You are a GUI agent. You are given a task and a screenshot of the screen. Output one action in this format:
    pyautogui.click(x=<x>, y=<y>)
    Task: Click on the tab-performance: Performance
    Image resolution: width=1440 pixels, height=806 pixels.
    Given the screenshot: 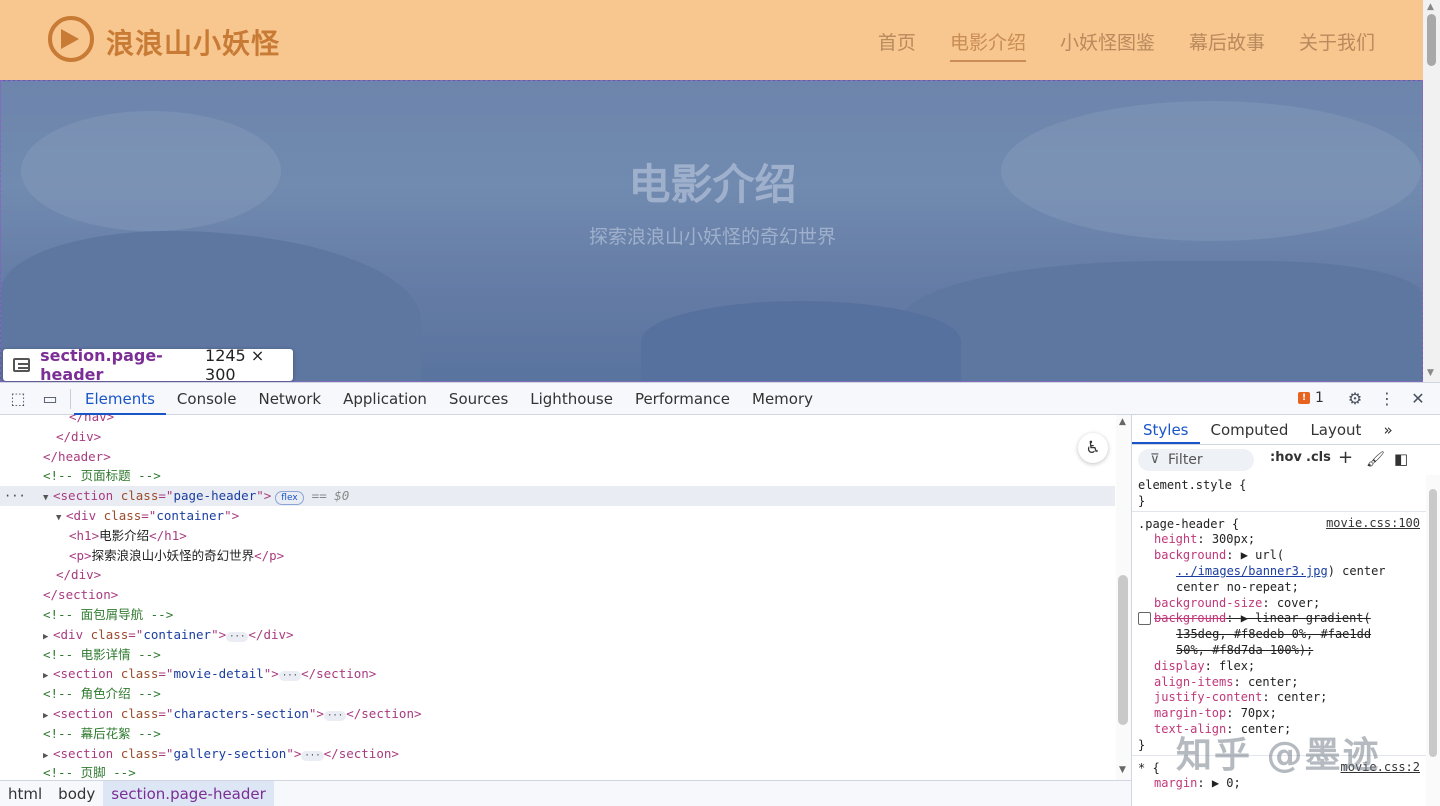 What is the action you would take?
    pyautogui.click(x=682, y=399)
    